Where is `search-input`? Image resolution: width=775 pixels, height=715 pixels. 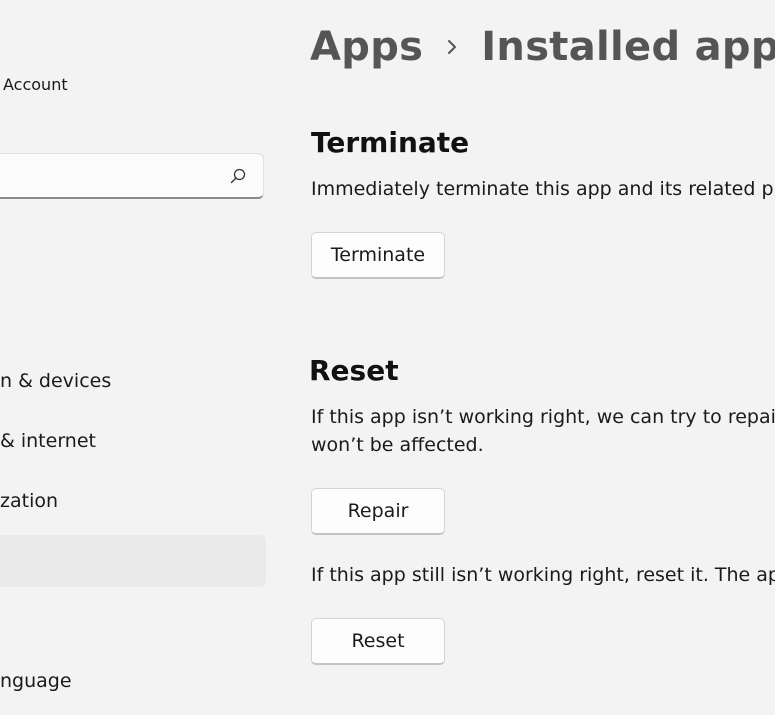
search-input is located at coordinates (132, 176).